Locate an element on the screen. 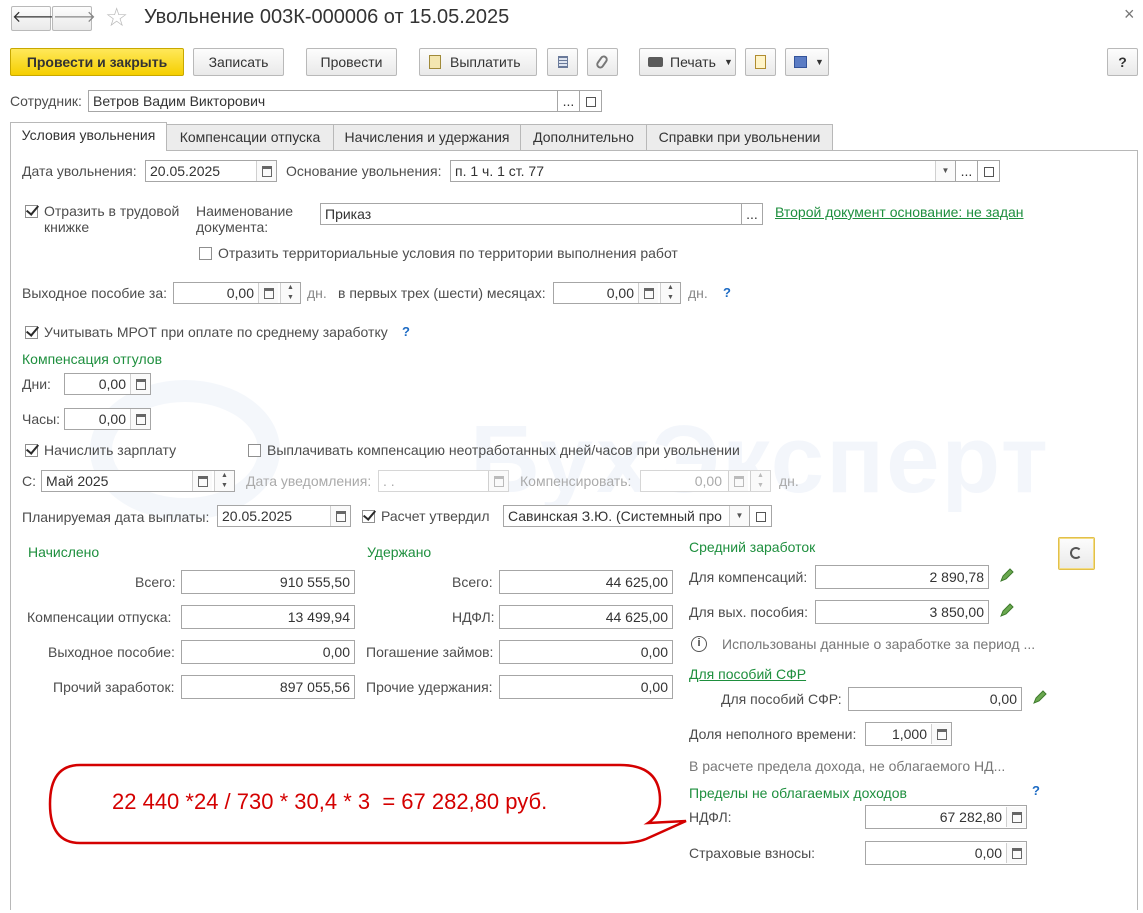  part-time-value: 1,000 is located at coordinates (909, 734).